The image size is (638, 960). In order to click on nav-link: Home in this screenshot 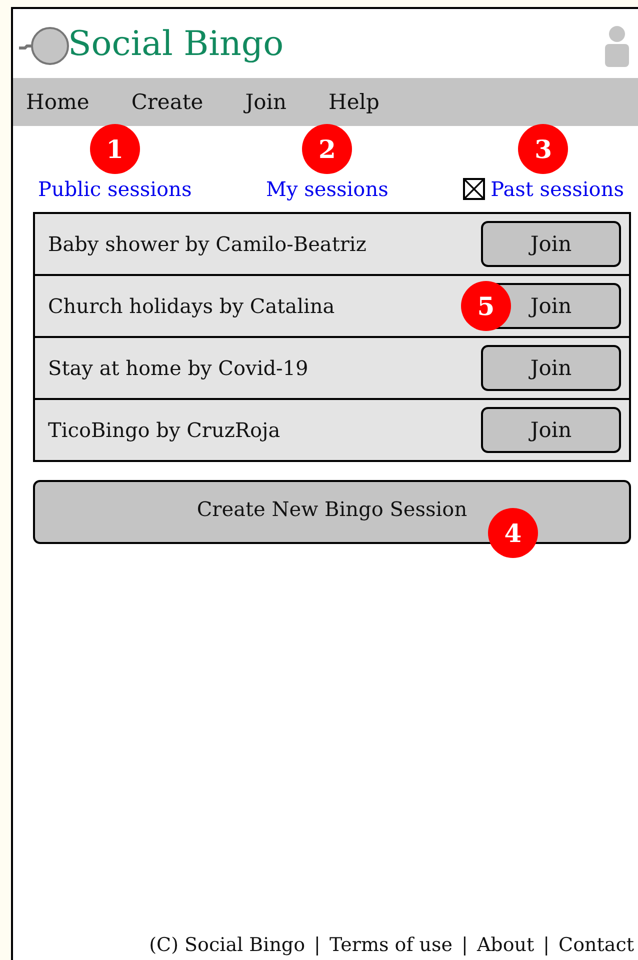, I will do `click(58, 102)`.